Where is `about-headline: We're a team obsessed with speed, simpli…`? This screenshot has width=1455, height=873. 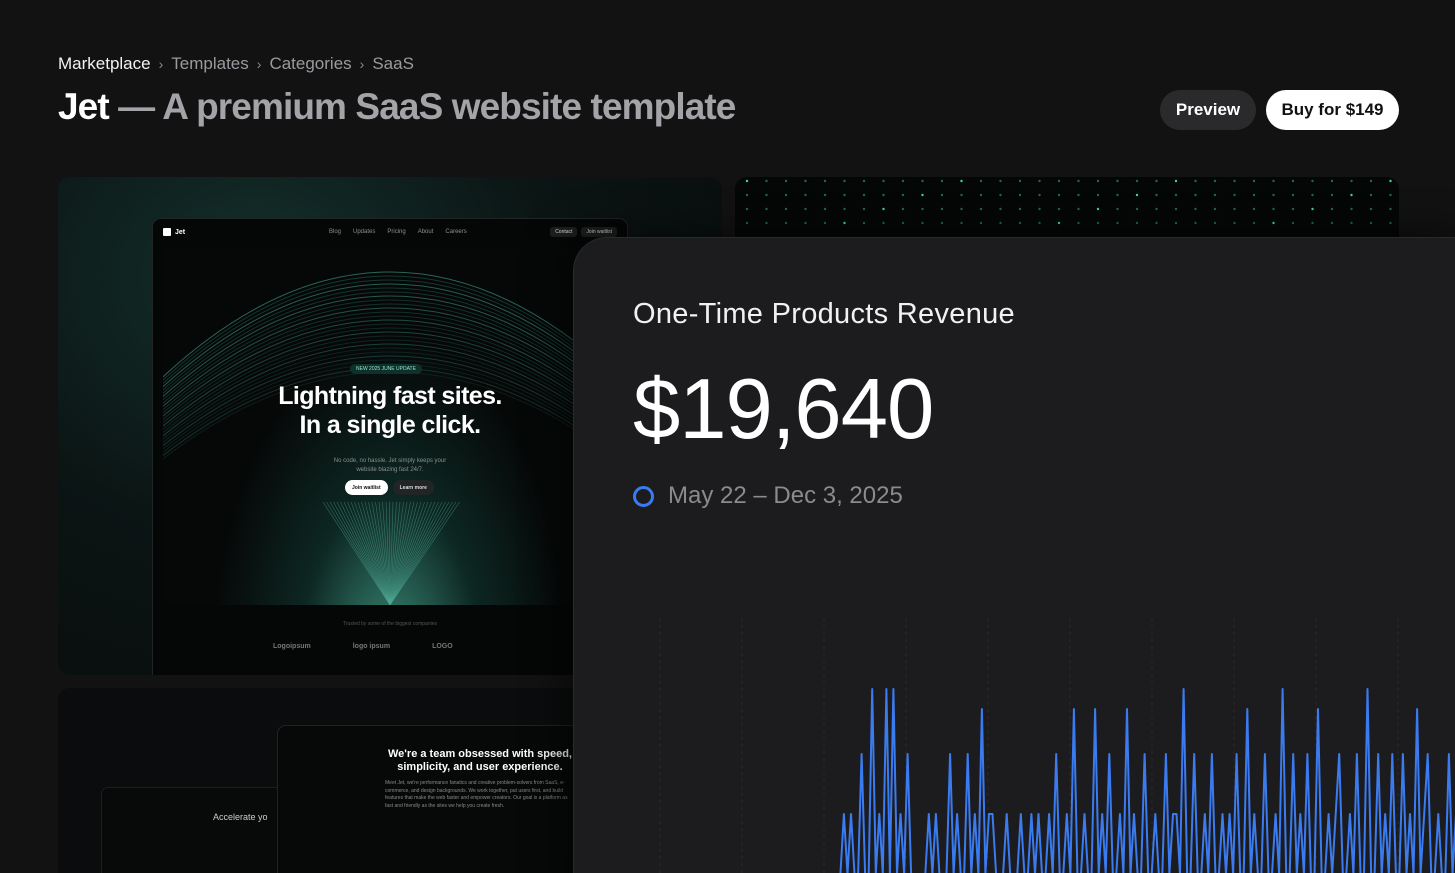 about-headline: We're a team obsessed with speed, simpli… is located at coordinates (480, 760).